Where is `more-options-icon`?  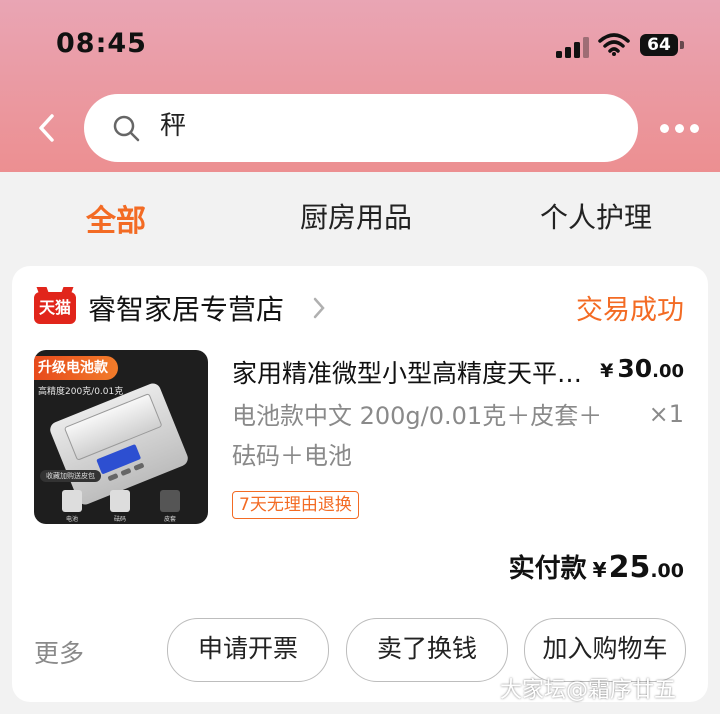 more-options-icon is located at coordinates (680, 130).